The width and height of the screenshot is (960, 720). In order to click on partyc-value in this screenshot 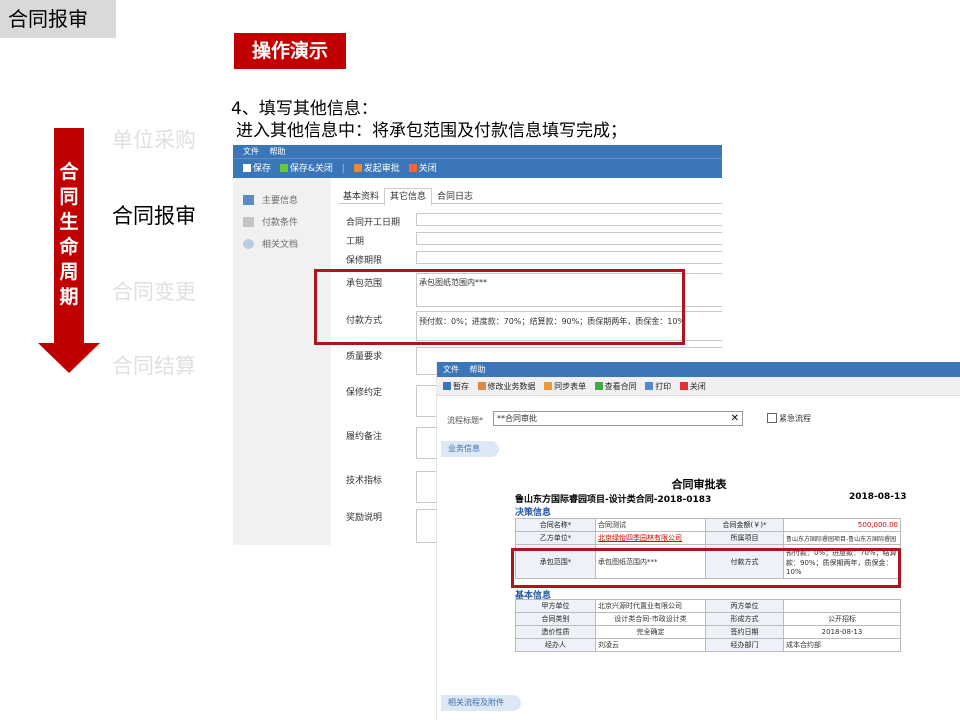, I will do `click(842, 606)`.